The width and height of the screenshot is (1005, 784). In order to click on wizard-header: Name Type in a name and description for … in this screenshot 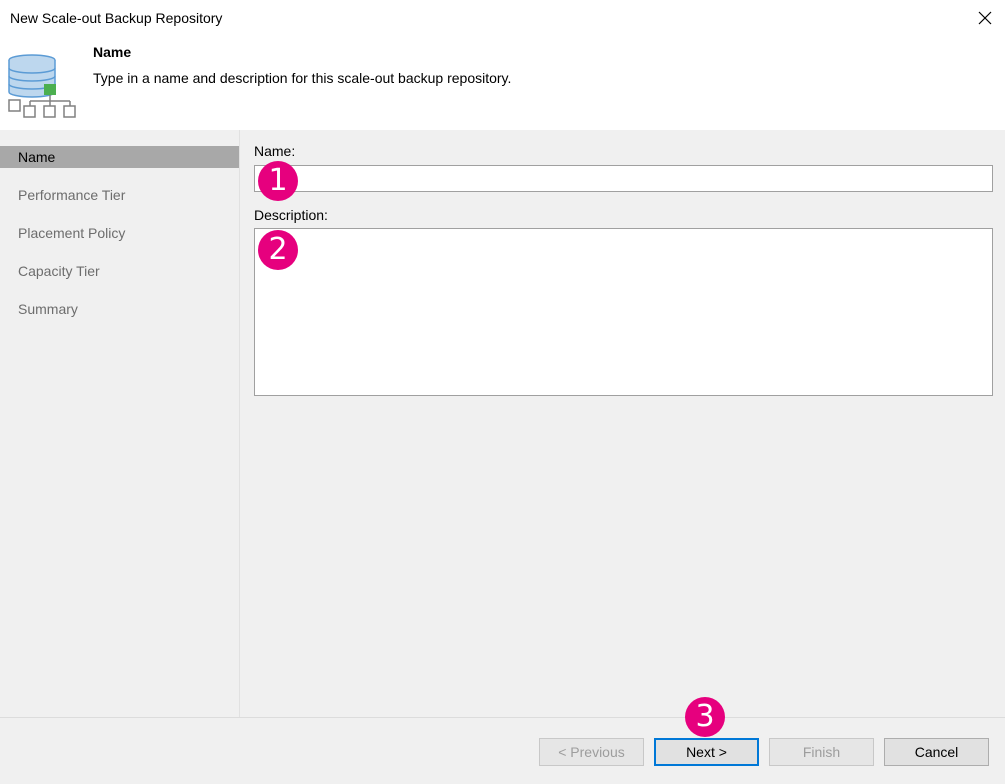, I will do `click(502, 83)`.